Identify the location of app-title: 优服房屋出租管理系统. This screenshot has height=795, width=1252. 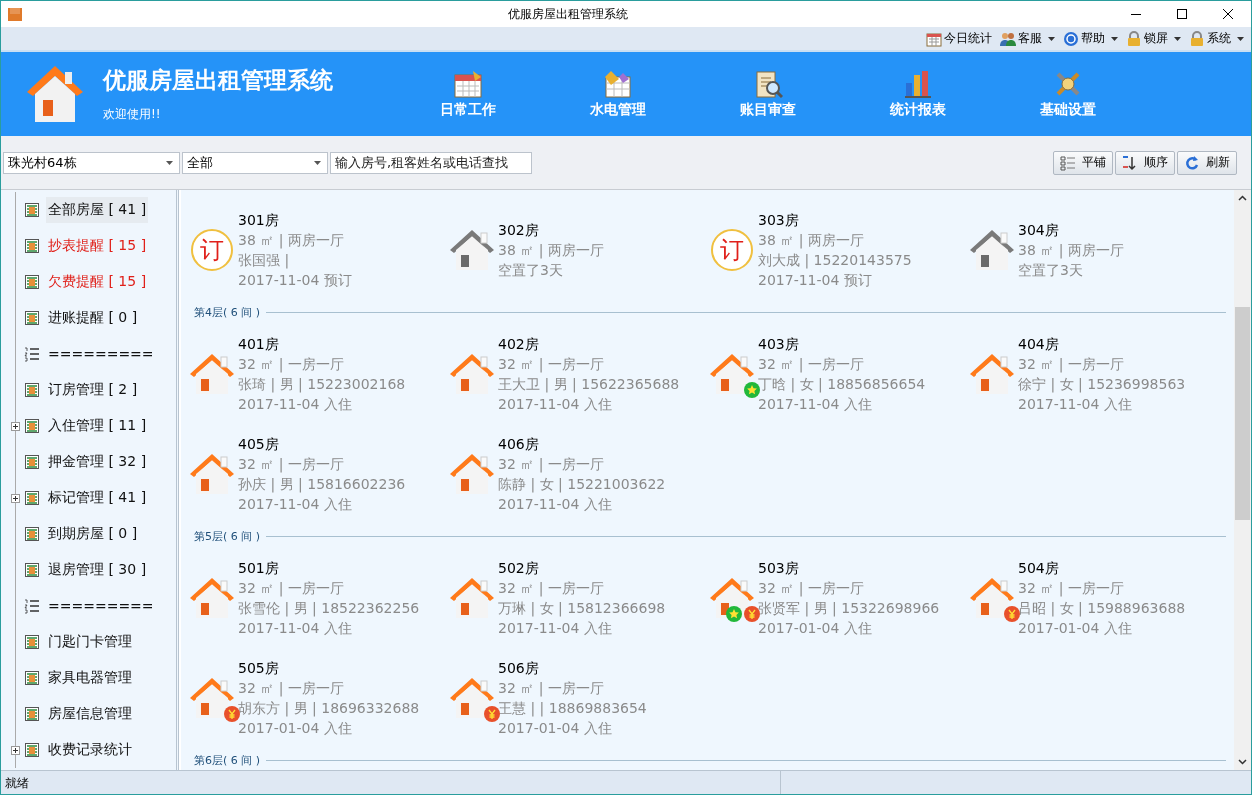
(218, 80).